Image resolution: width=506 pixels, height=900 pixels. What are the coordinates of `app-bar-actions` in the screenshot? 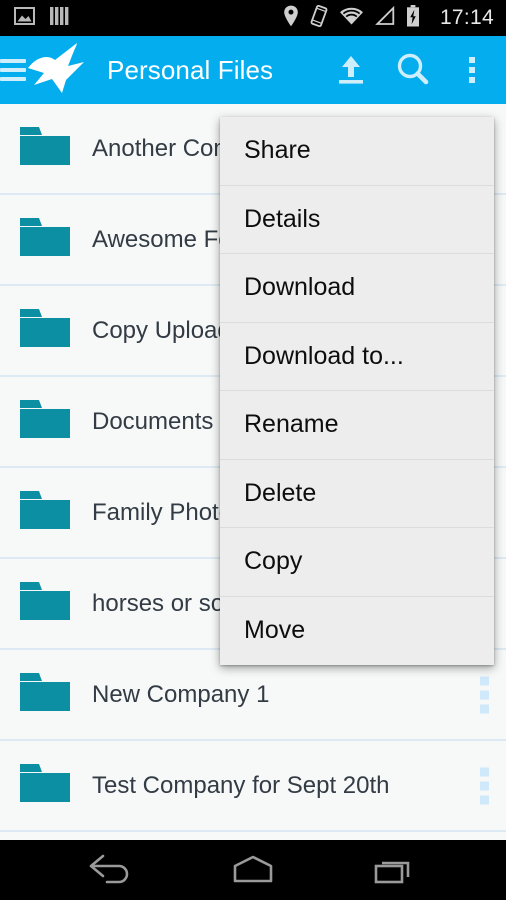 It's located at (410, 70).